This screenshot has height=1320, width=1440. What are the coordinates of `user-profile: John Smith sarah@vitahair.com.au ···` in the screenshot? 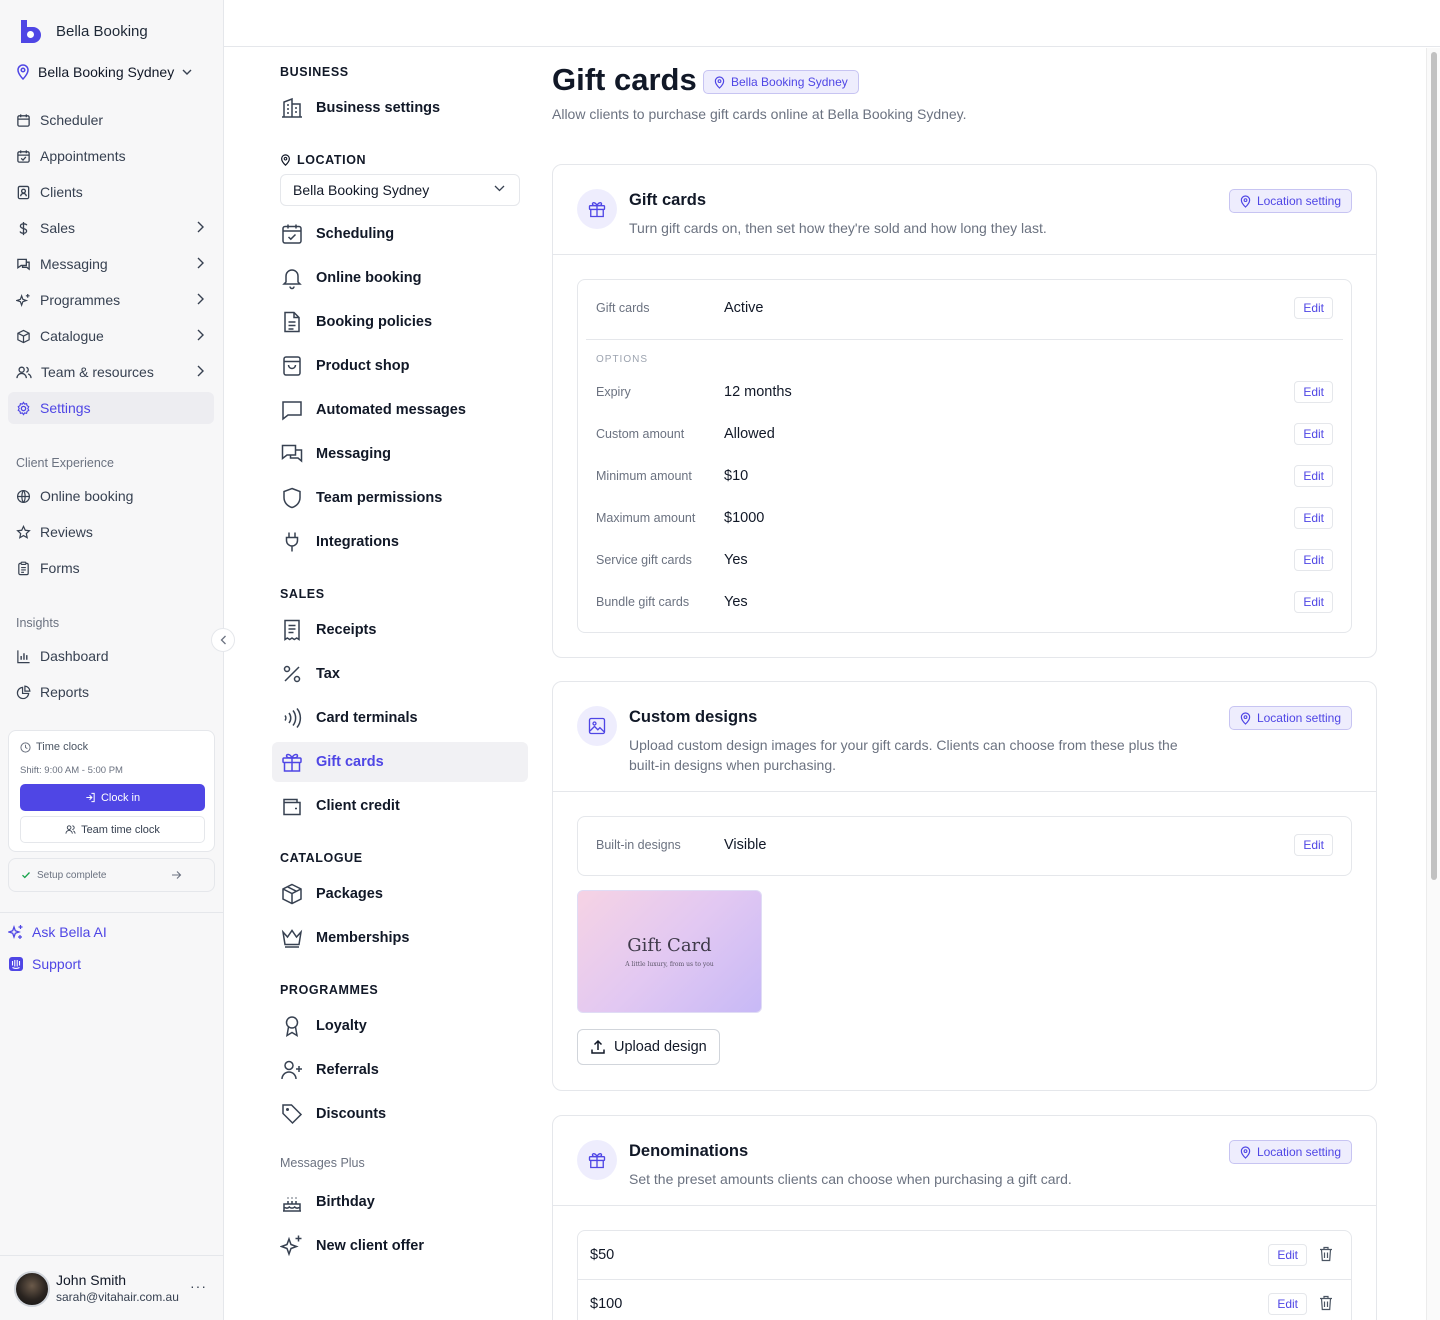 It's located at (111, 1287).